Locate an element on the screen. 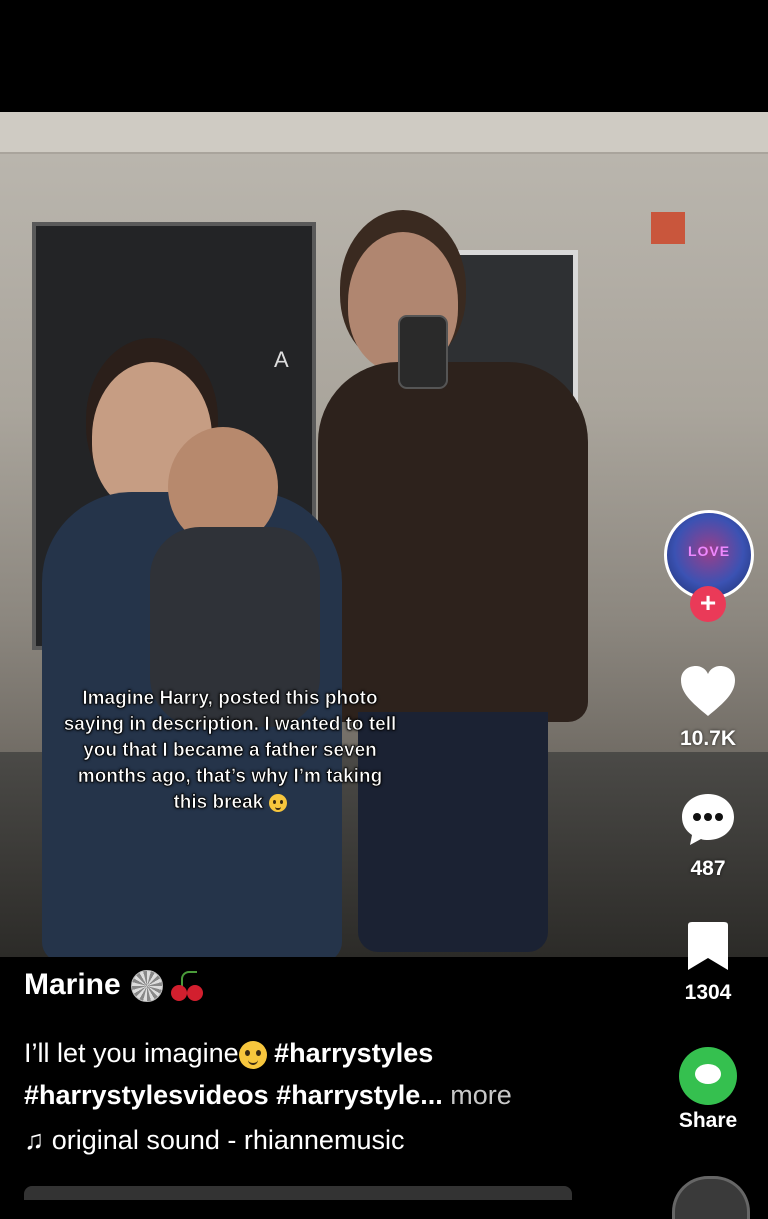 This screenshot has width=768, height=1219. username-text: Marine is located at coordinates (72, 984).